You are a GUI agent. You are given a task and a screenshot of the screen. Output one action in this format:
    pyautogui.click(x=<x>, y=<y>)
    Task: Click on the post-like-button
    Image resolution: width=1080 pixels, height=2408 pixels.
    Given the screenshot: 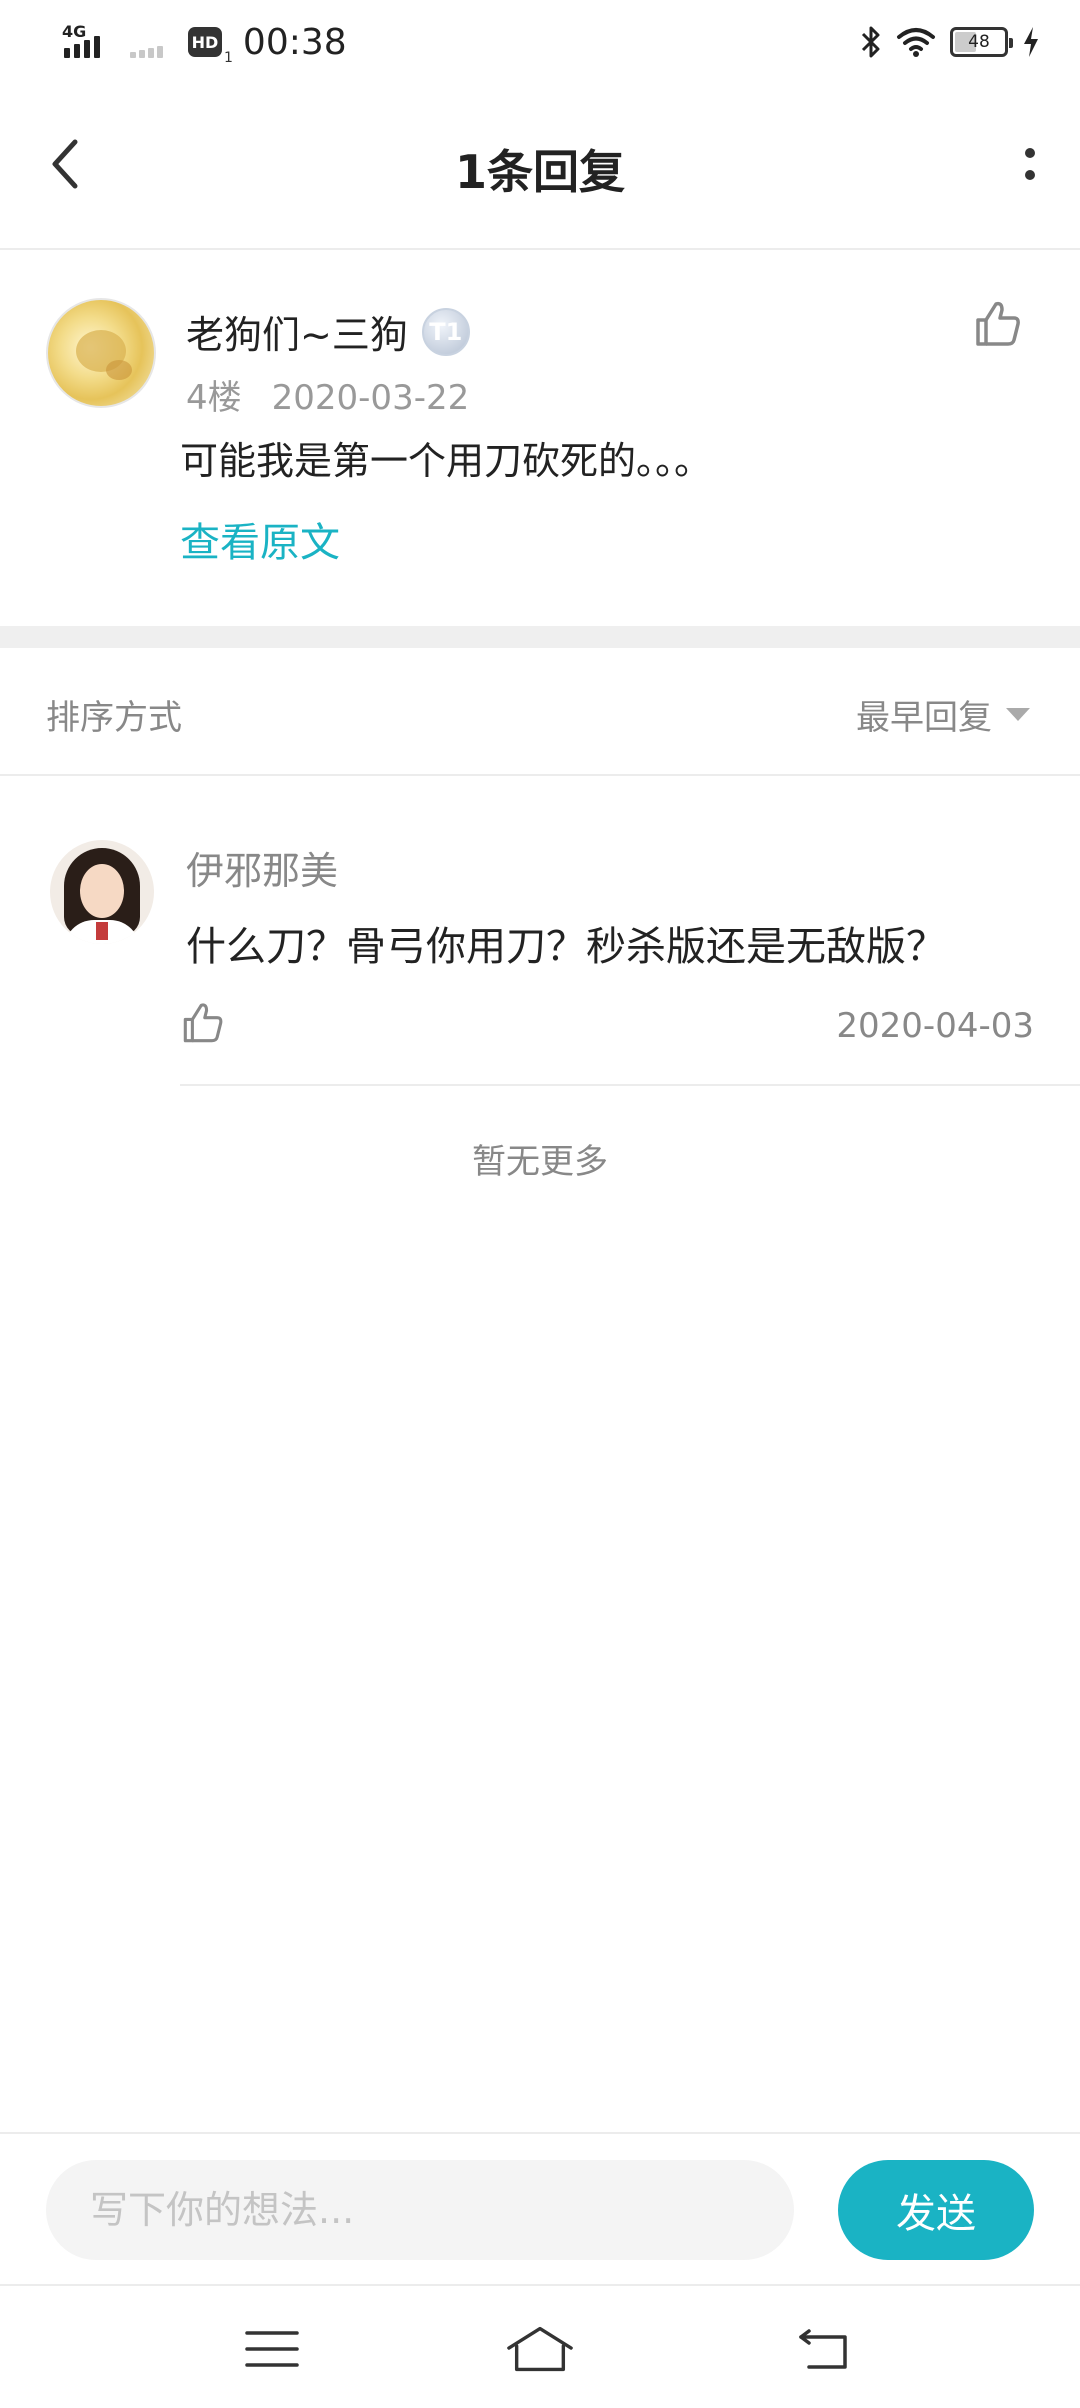 What is the action you would take?
    pyautogui.click(x=998, y=324)
    